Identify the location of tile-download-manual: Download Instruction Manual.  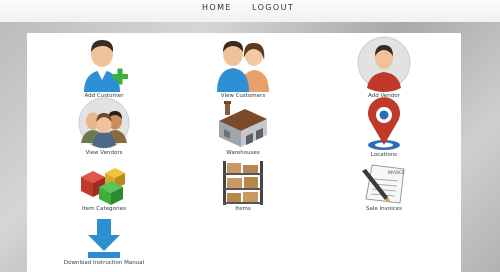
(104, 242).